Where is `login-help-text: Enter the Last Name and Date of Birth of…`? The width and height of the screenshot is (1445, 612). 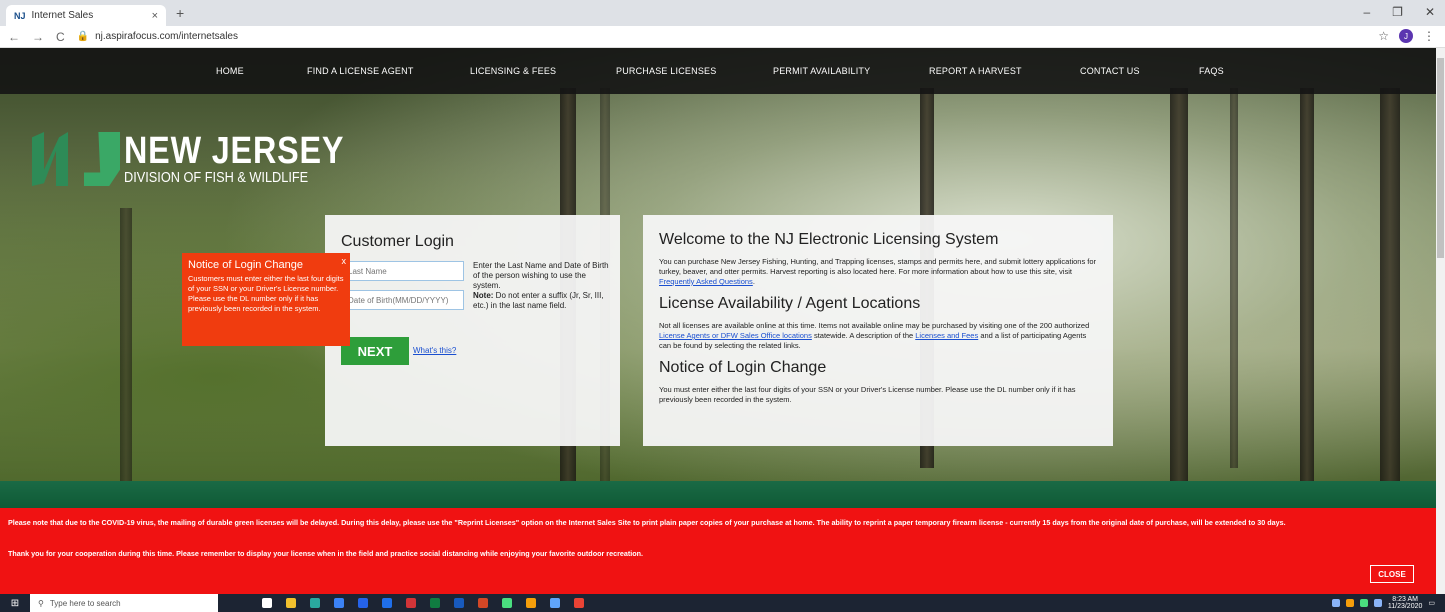
login-help-text: Enter the Last Name and Date of Birth of… is located at coordinates (541, 275).